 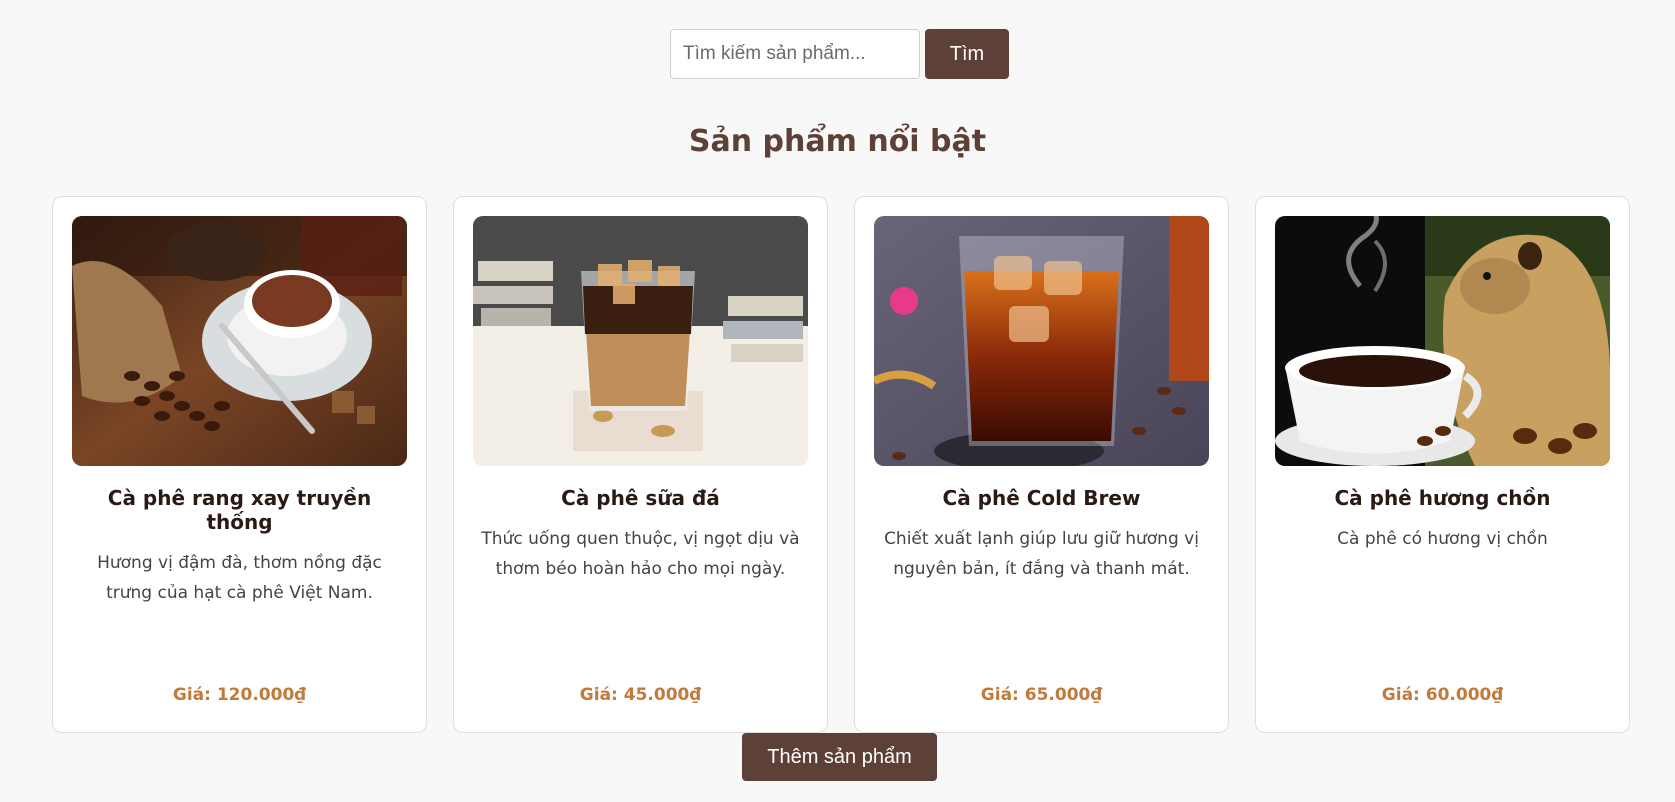 I want to click on search-bar: Tìm, so click(x=839, y=54).